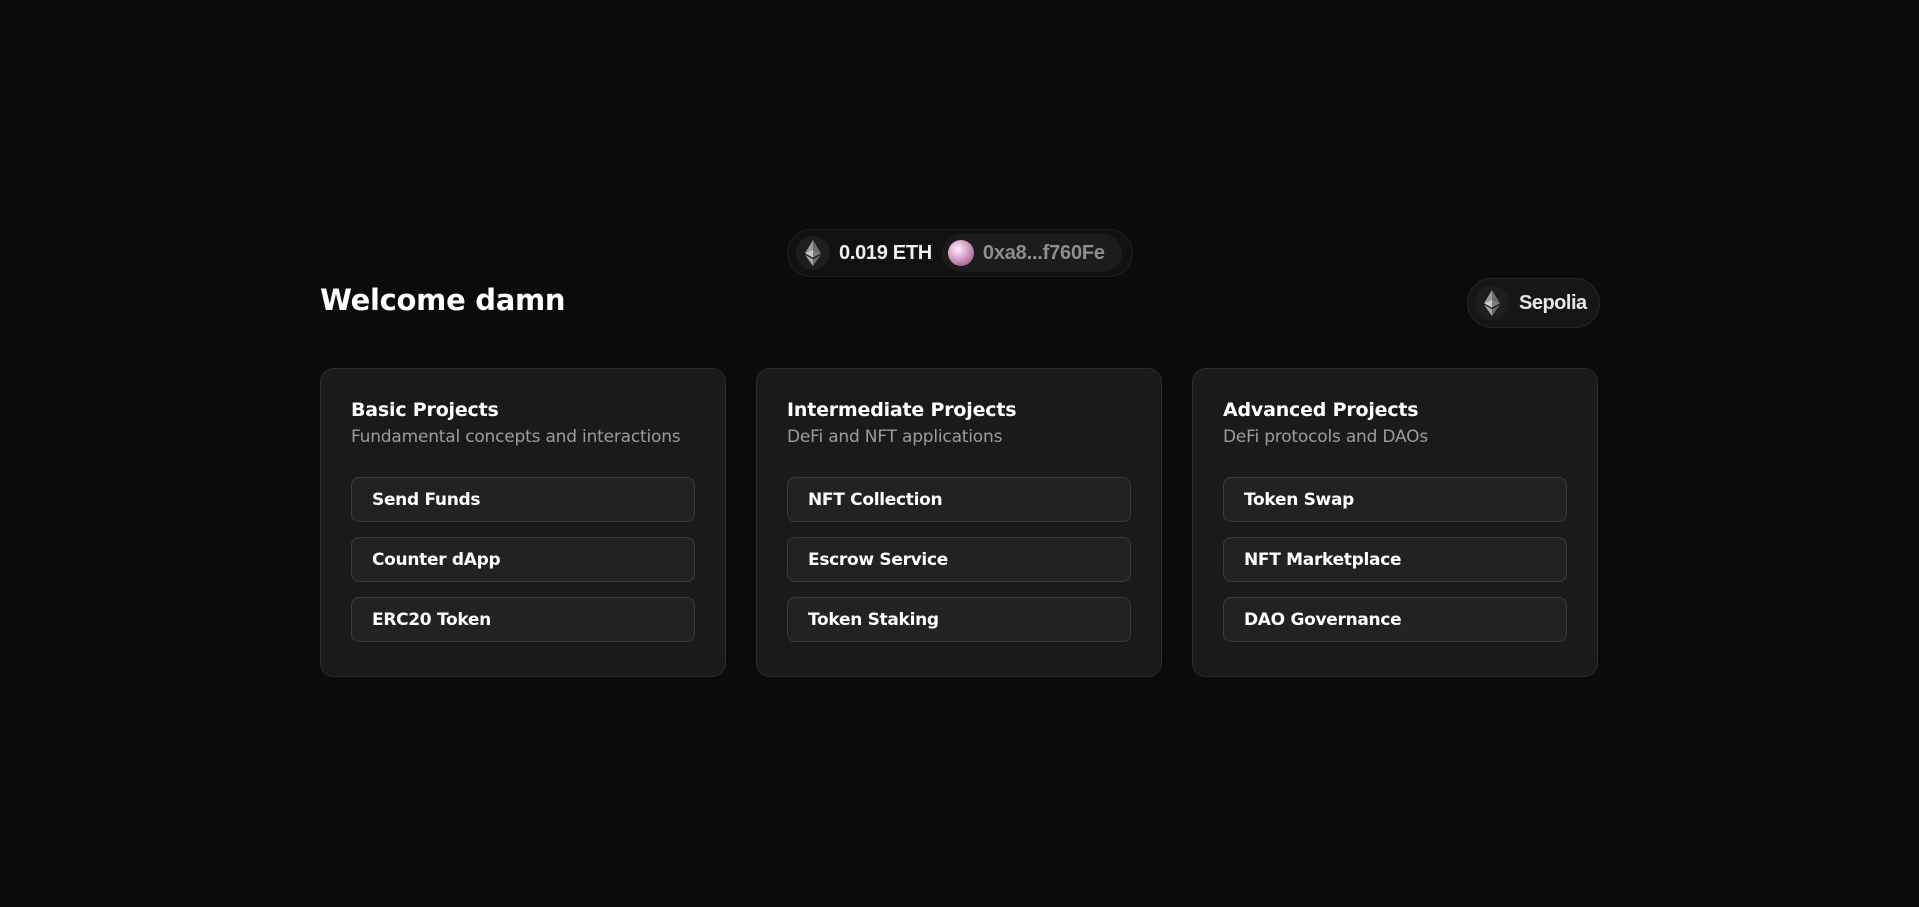 Image resolution: width=1919 pixels, height=907 pixels. I want to click on card-button-list: Send Funds Counter dApp ERC20 Token, so click(523, 559).